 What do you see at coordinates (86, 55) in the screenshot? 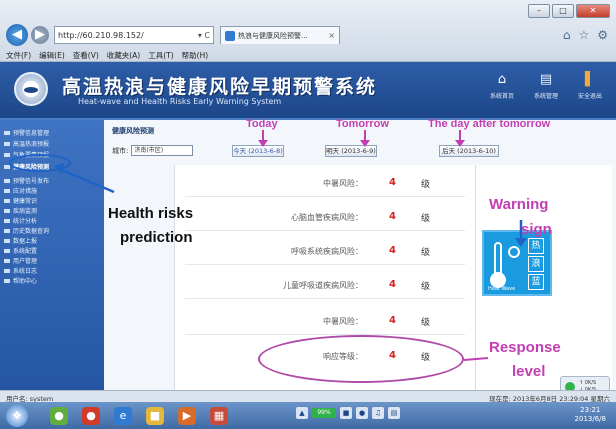
I see `menu-view: 查看(V)` at bounding box center [86, 55].